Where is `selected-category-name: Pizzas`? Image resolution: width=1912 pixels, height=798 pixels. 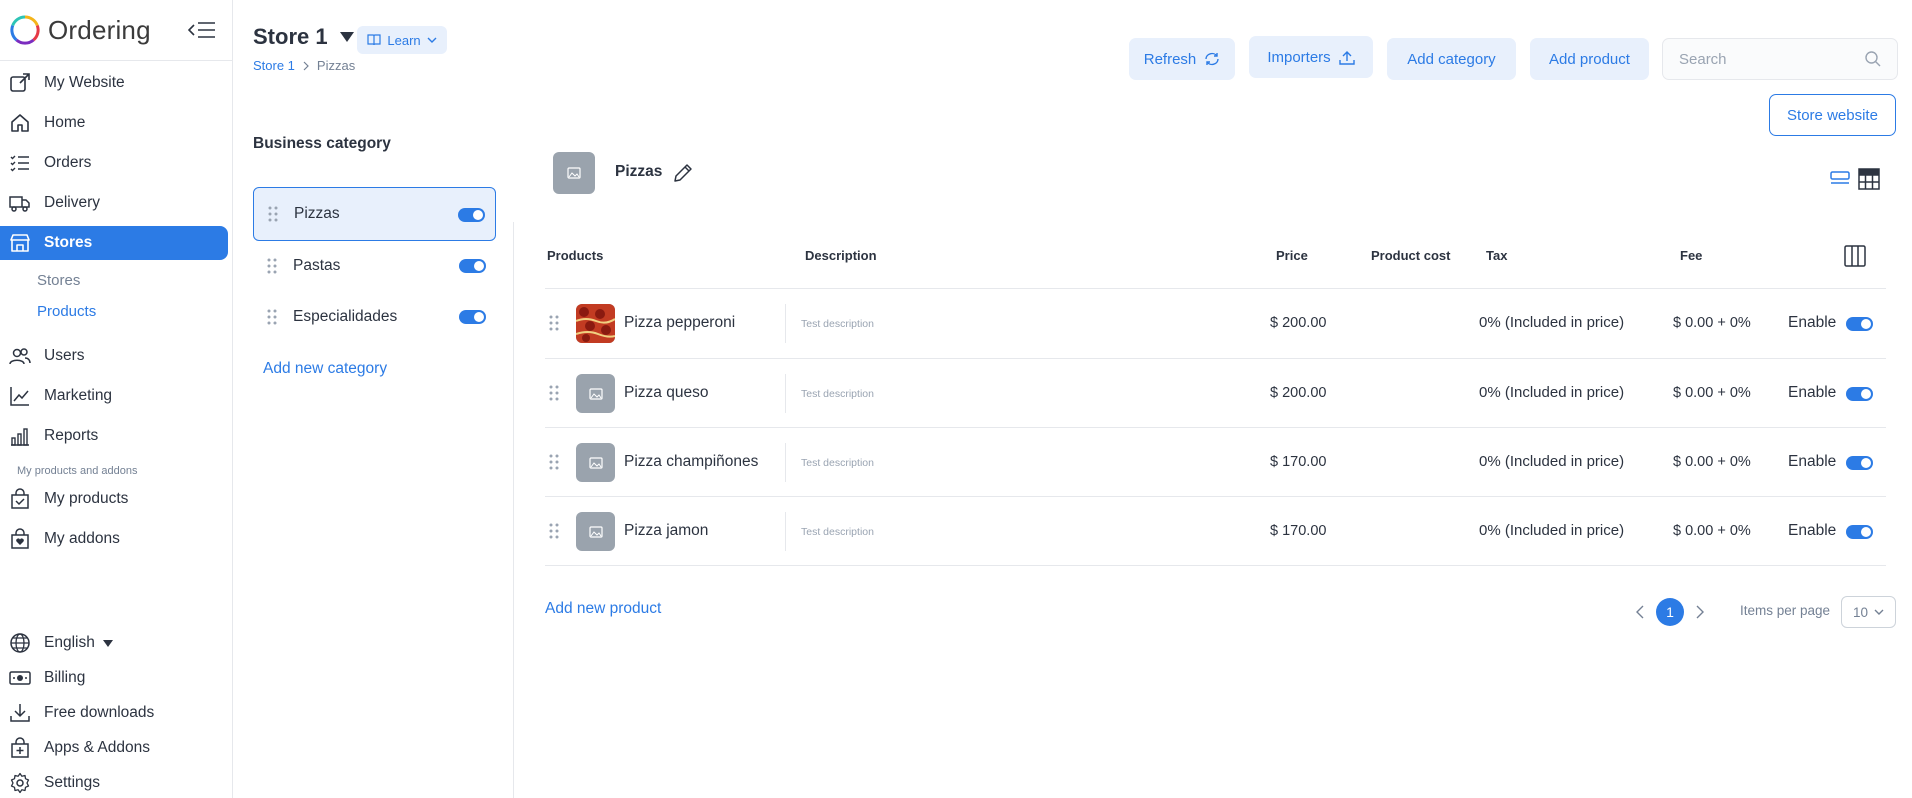 selected-category-name: Pizzas is located at coordinates (639, 171).